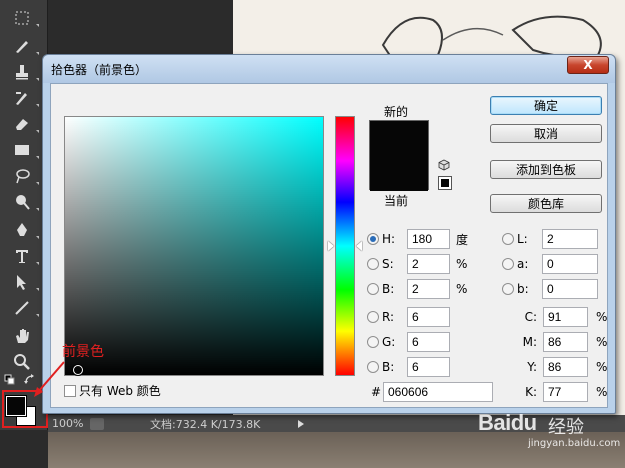  Describe the element at coordinates (336, 423) in the screenshot. I see `status-bar: 100% 文档:732.4 K/173.8K` at that location.